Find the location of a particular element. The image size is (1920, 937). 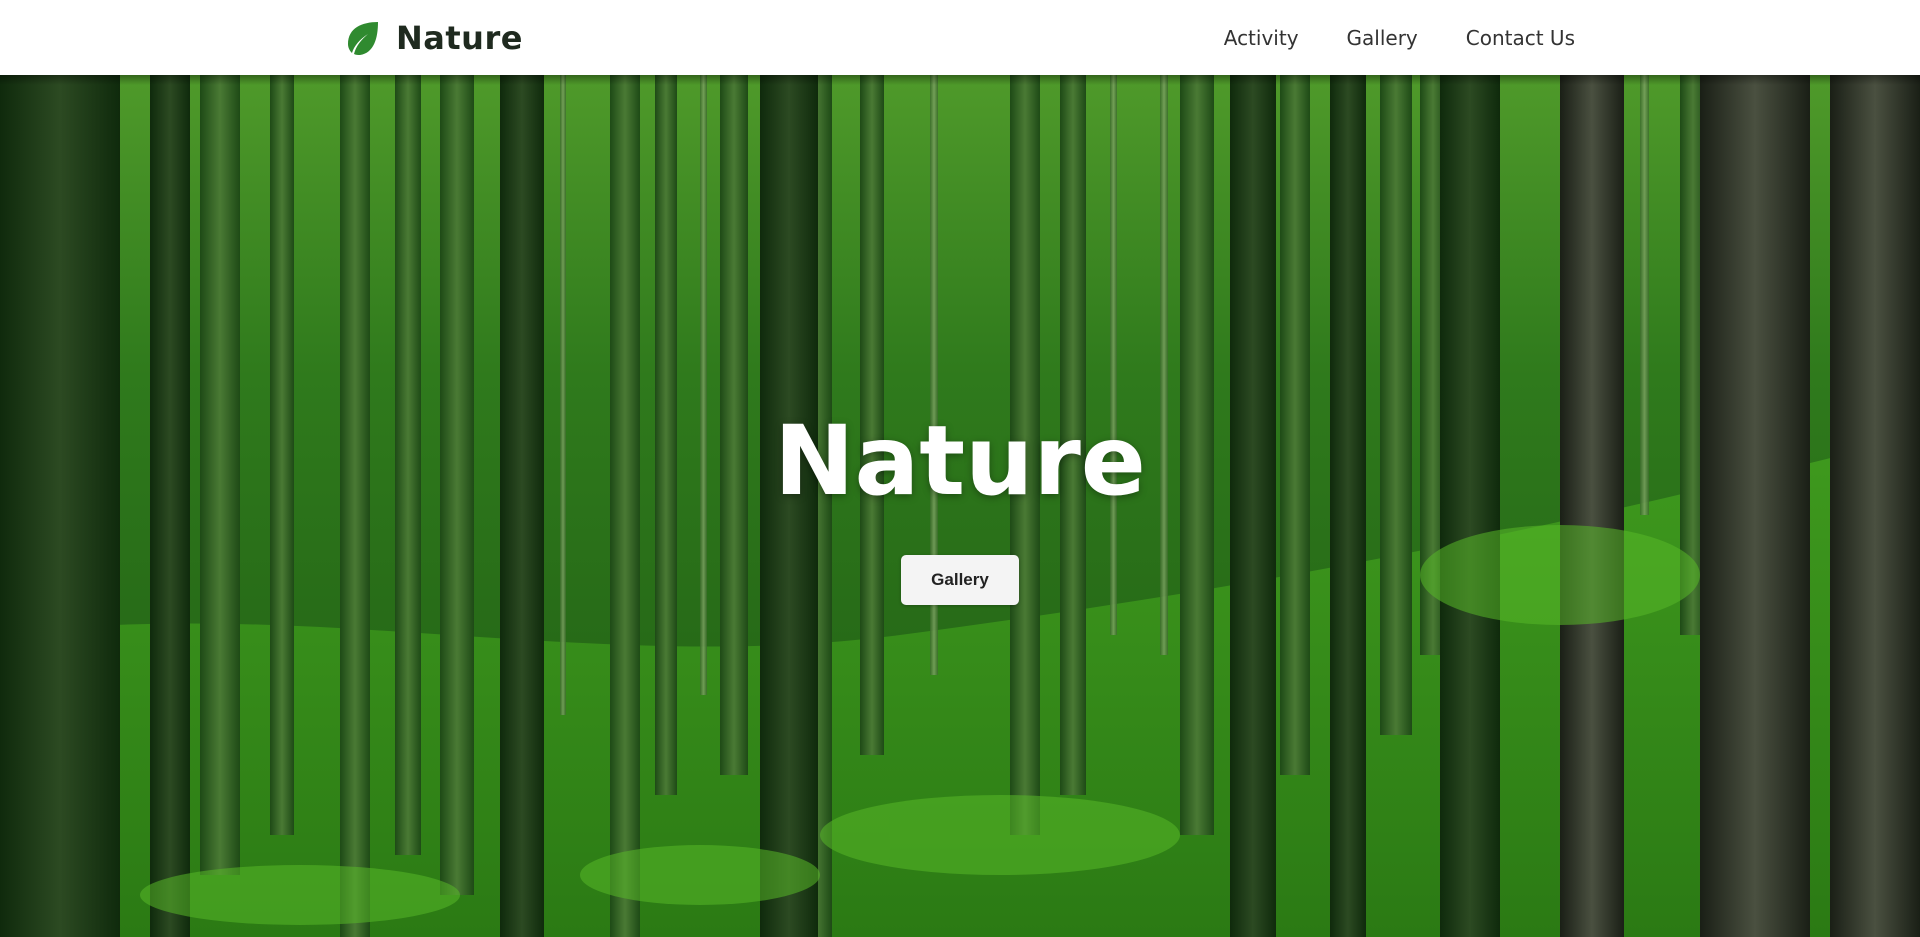

hero-title: Nature is located at coordinates (960, 461).